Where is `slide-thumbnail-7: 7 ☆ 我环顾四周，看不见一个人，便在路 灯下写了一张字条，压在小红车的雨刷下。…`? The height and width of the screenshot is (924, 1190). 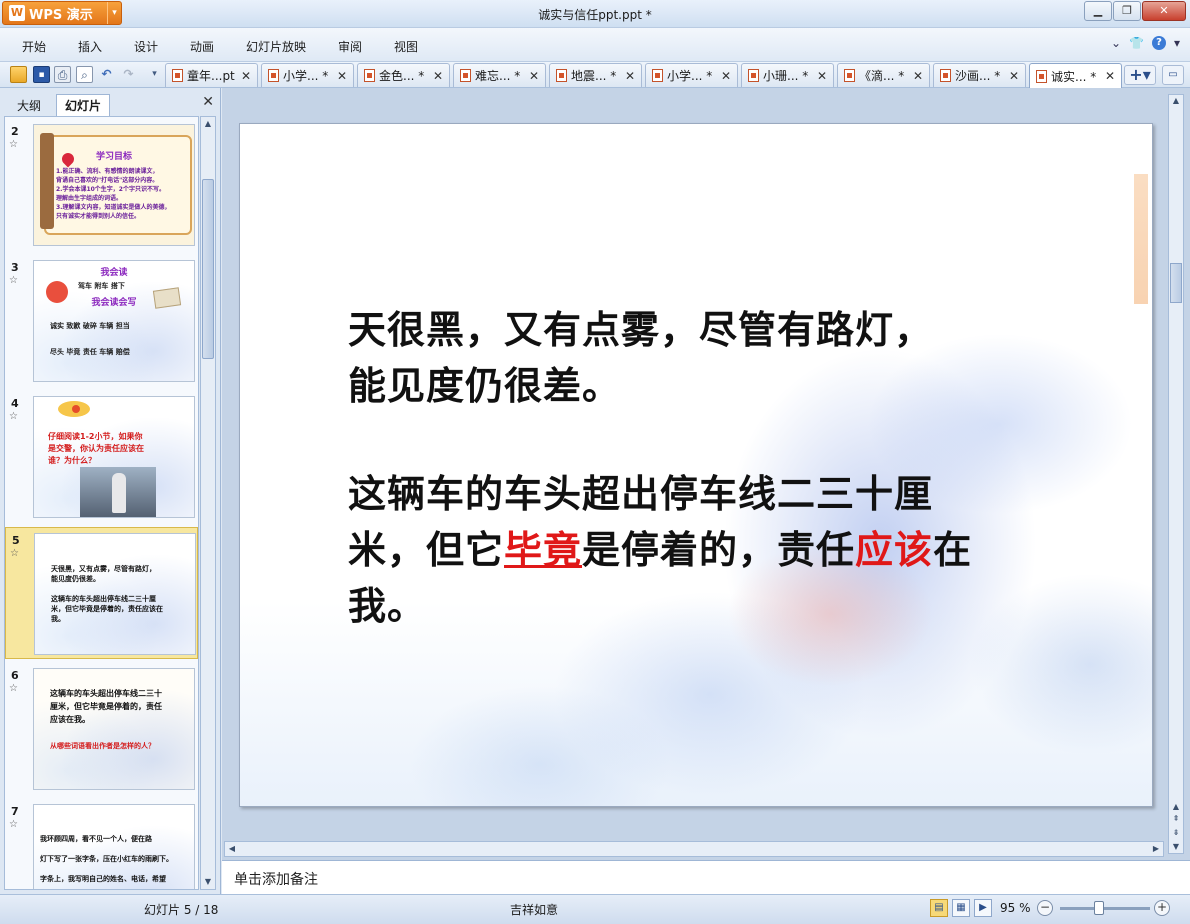
slide-thumbnail-7: 7 ☆ 我环顾四周，看不见一个人，便在路 灯下写了一张字条，压在小红车的雨刷下。… is located at coordinates (101, 844).